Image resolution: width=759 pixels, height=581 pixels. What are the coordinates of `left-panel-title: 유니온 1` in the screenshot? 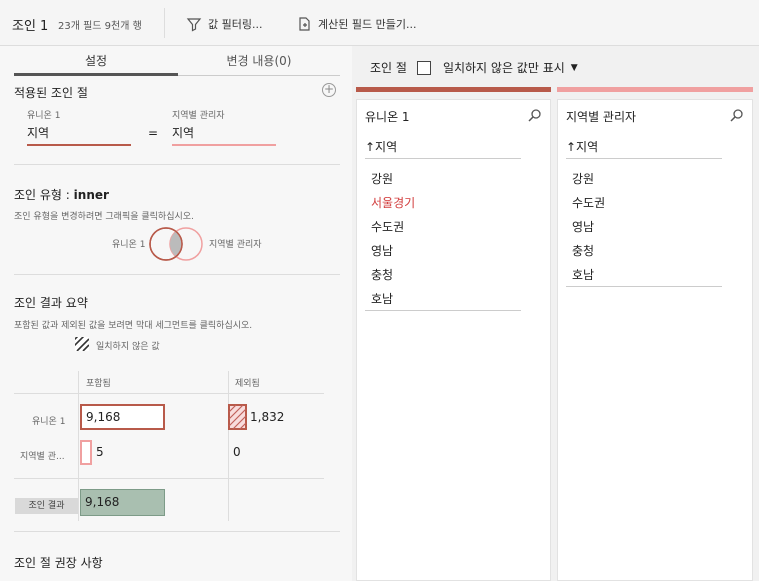 It's located at (387, 117).